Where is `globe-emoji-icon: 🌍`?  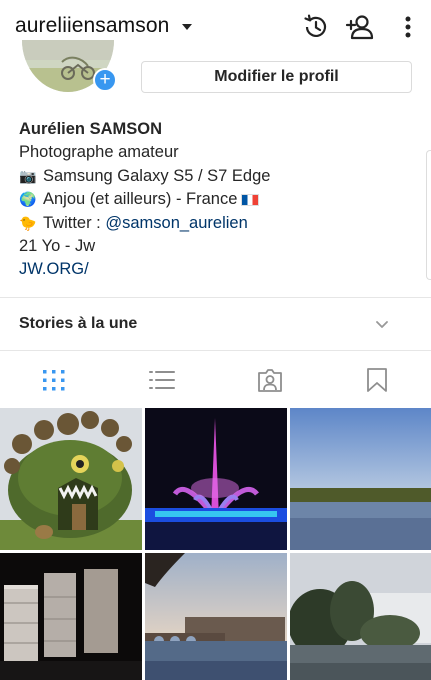 globe-emoji-icon: 🌍 is located at coordinates (28, 199).